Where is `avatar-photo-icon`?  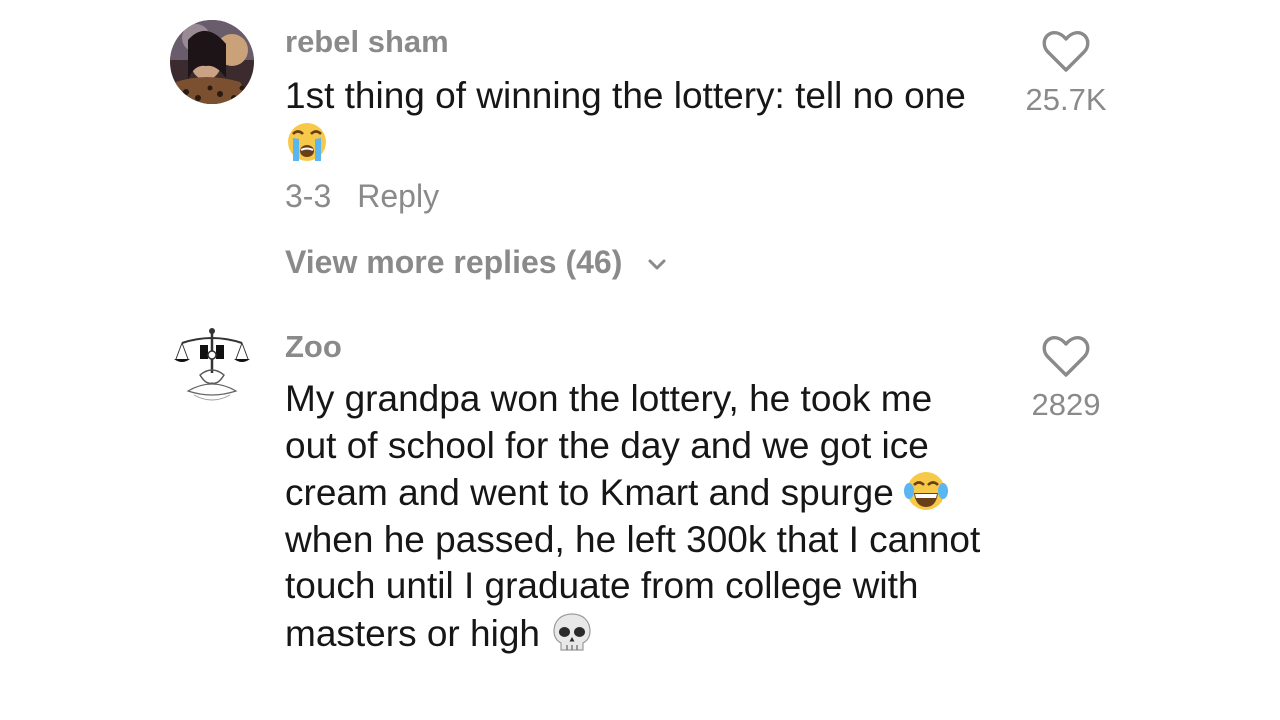 avatar-photo-icon is located at coordinates (212, 62).